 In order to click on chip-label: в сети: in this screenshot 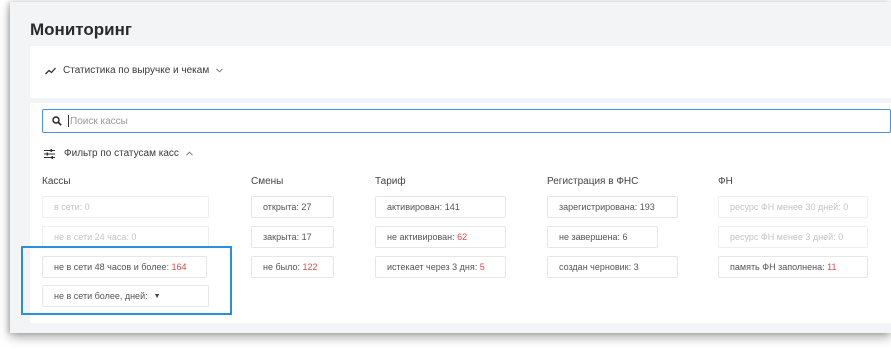, I will do `click(68, 207)`.